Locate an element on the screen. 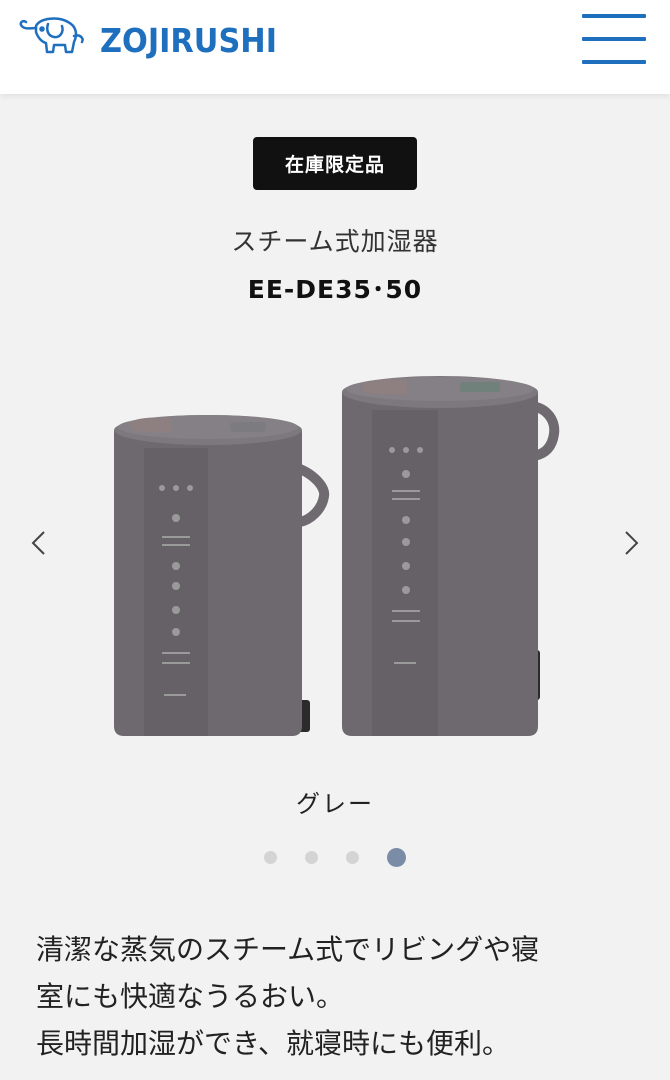 The height and width of the screenshot is (1080, 670). chevron-right-icon is located at coordinates (632, 543).